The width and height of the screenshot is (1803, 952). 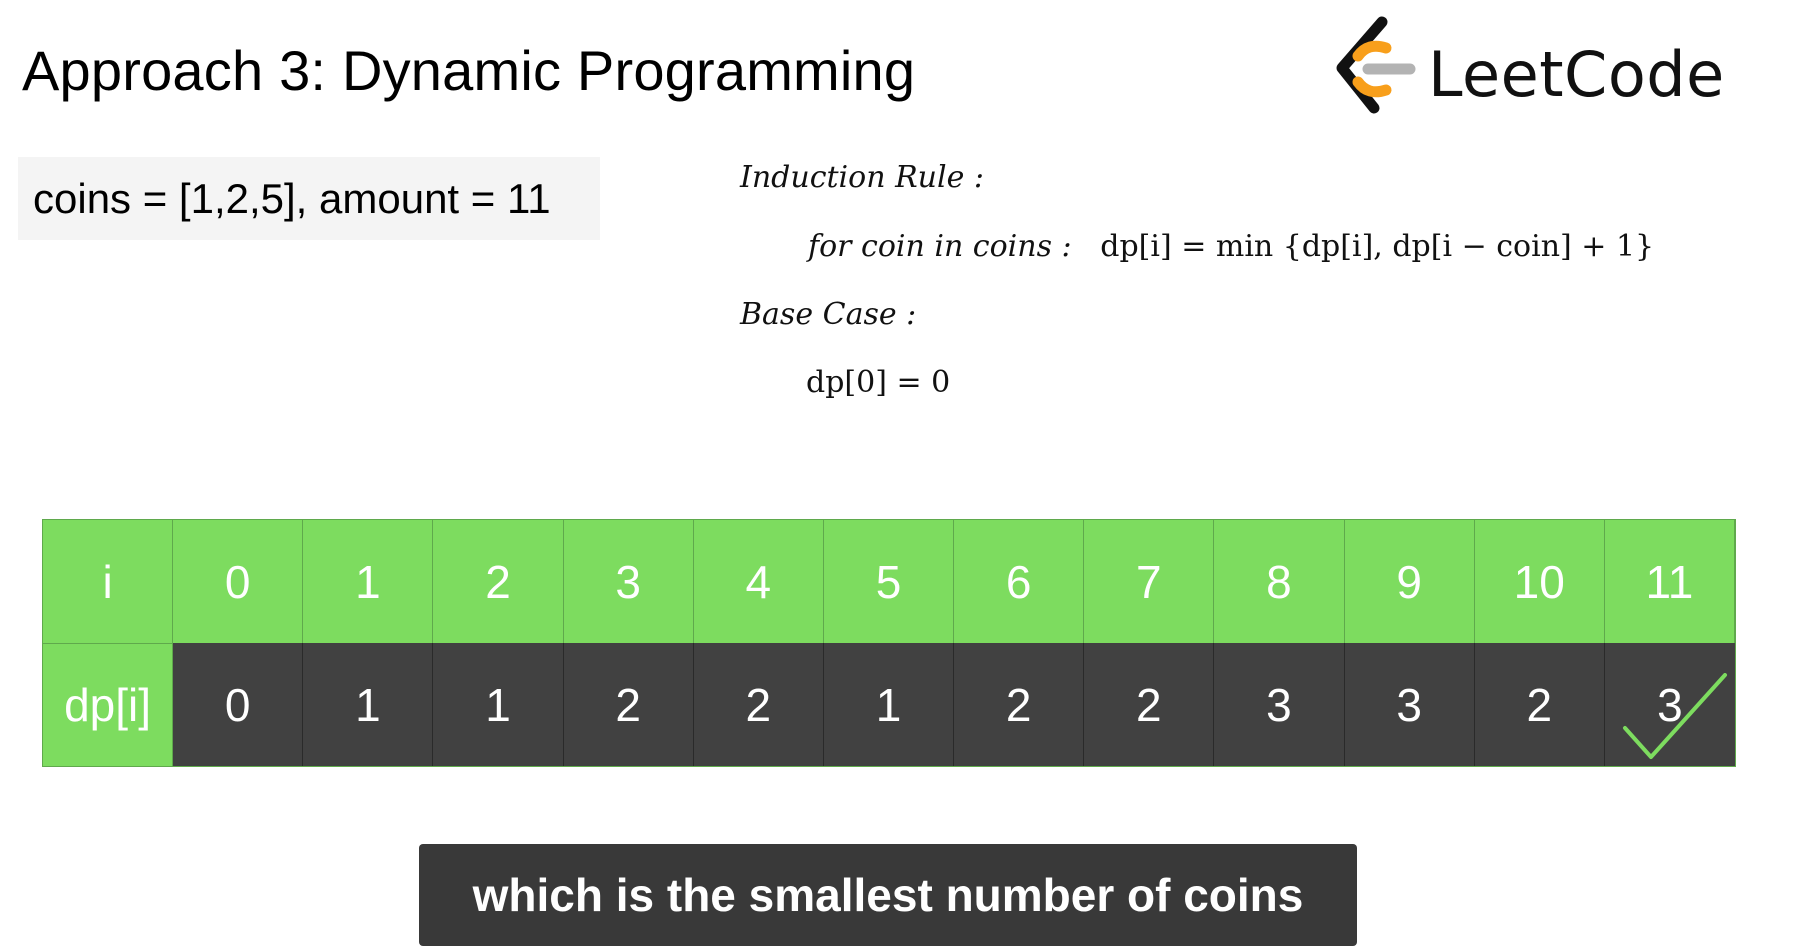 I want to click on base-case-formula: dp[0] = 0, so click(x=878, y=382).